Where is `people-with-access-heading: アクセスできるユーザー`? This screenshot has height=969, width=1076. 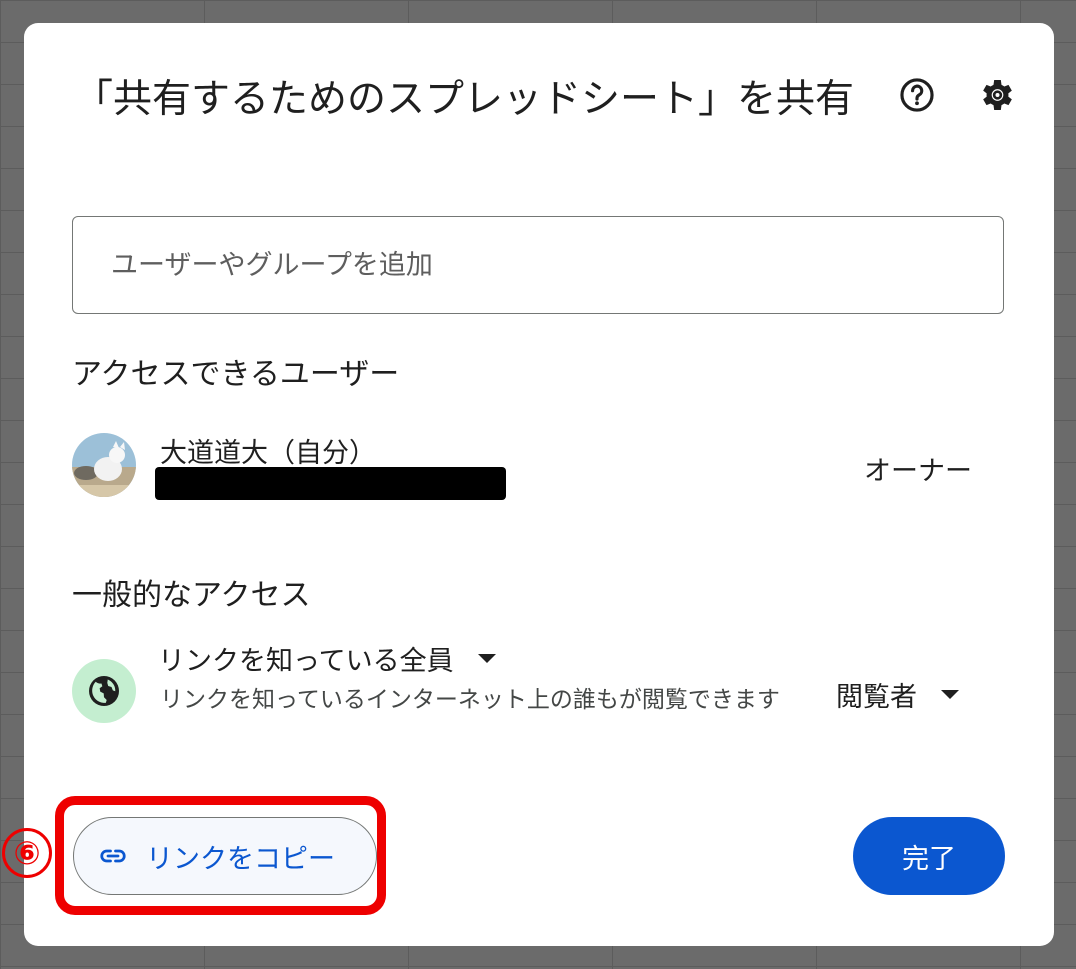
people-with-access-heading: アクセスできるユーザー is located at coordinates (236, 374).